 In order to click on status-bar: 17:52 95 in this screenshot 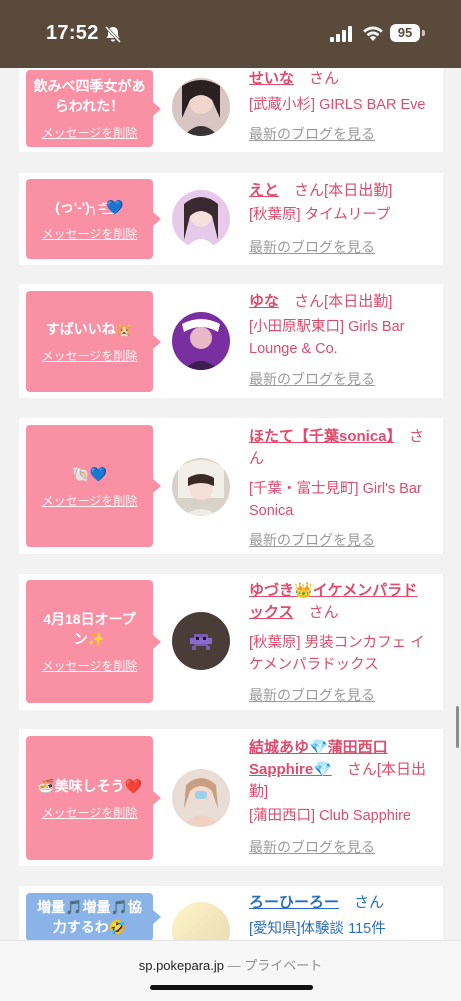, I will do `click(230, 34)`.